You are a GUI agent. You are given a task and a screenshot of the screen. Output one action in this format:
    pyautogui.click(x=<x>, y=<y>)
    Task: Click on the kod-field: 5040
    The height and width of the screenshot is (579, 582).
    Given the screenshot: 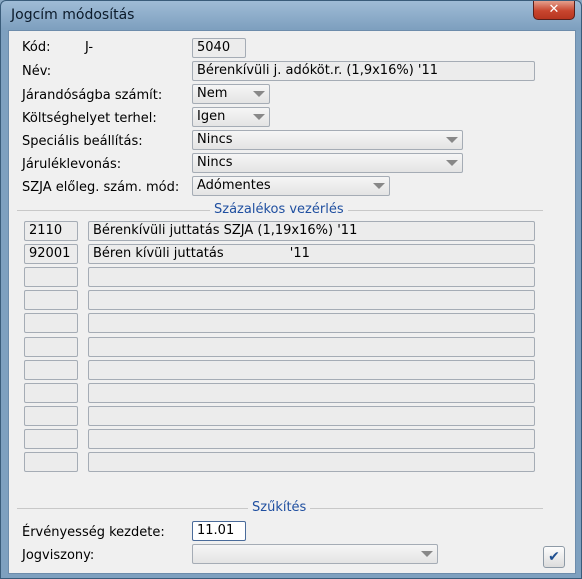 What is the action you would take?
    pyautogui.click(x=219, y=48)
    